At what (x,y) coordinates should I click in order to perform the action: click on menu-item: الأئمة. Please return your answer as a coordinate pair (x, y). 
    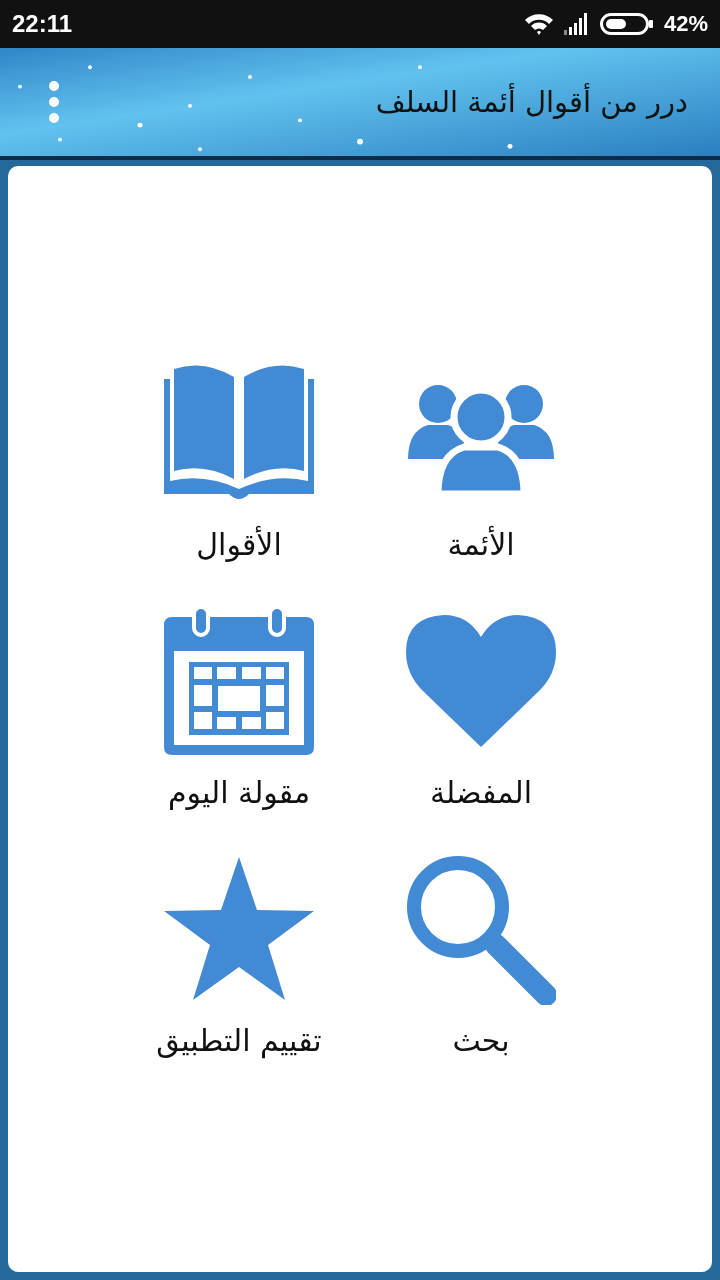
    Looking at the image, I should click on (481, 463).